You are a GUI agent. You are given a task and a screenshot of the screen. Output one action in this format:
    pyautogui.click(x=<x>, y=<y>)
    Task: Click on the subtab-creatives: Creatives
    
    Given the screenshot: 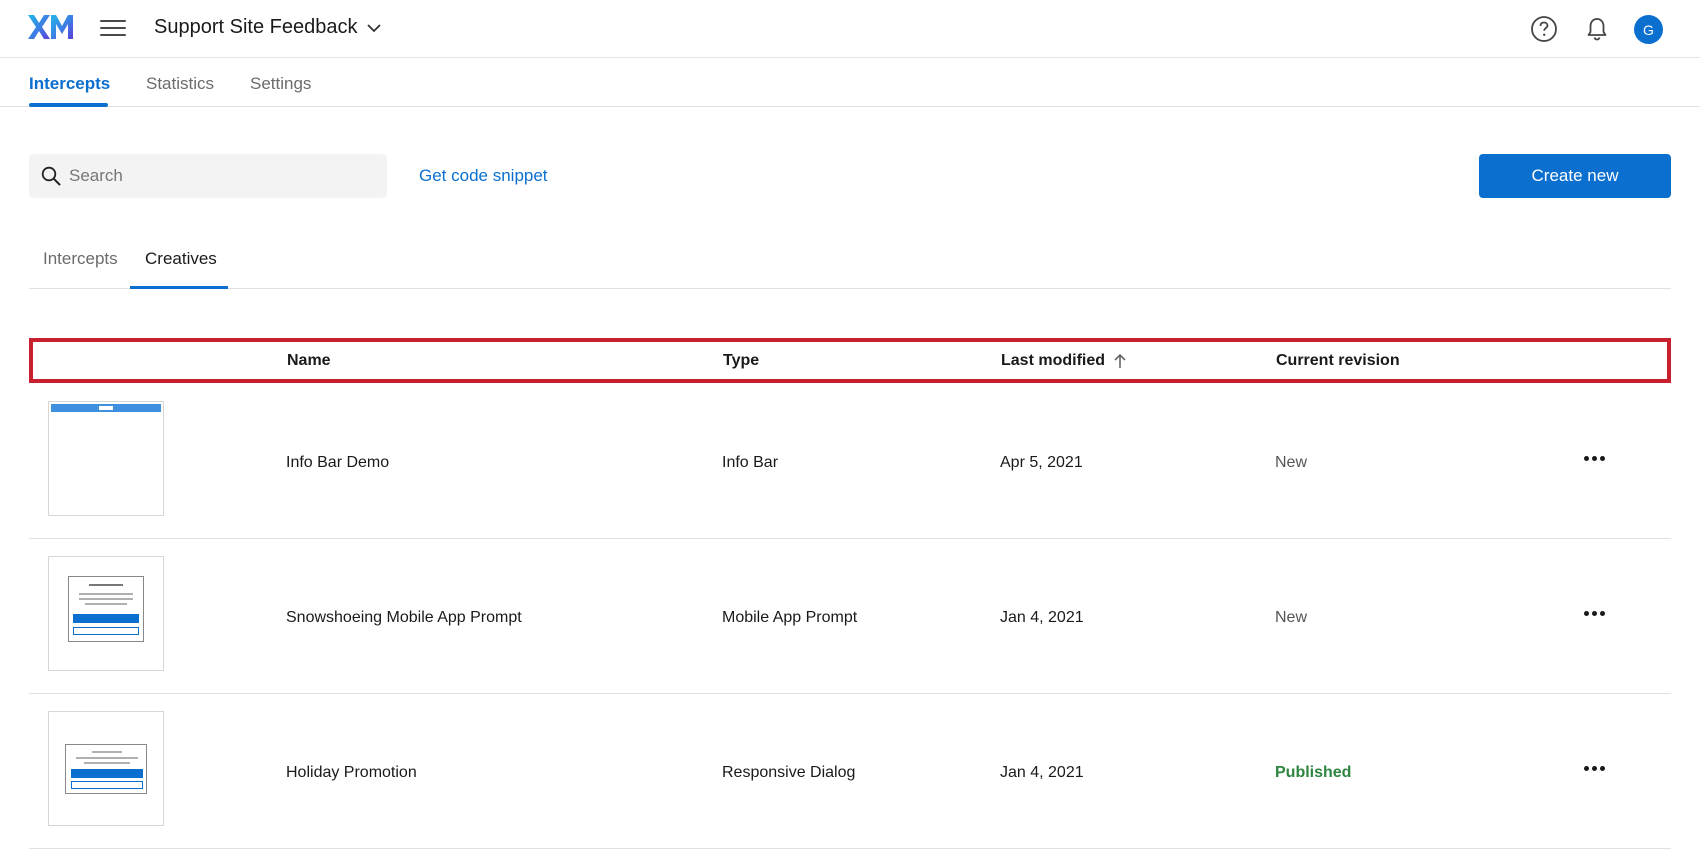 What is the action you would take?
    pyautogui.click(x=181, y=259)
    